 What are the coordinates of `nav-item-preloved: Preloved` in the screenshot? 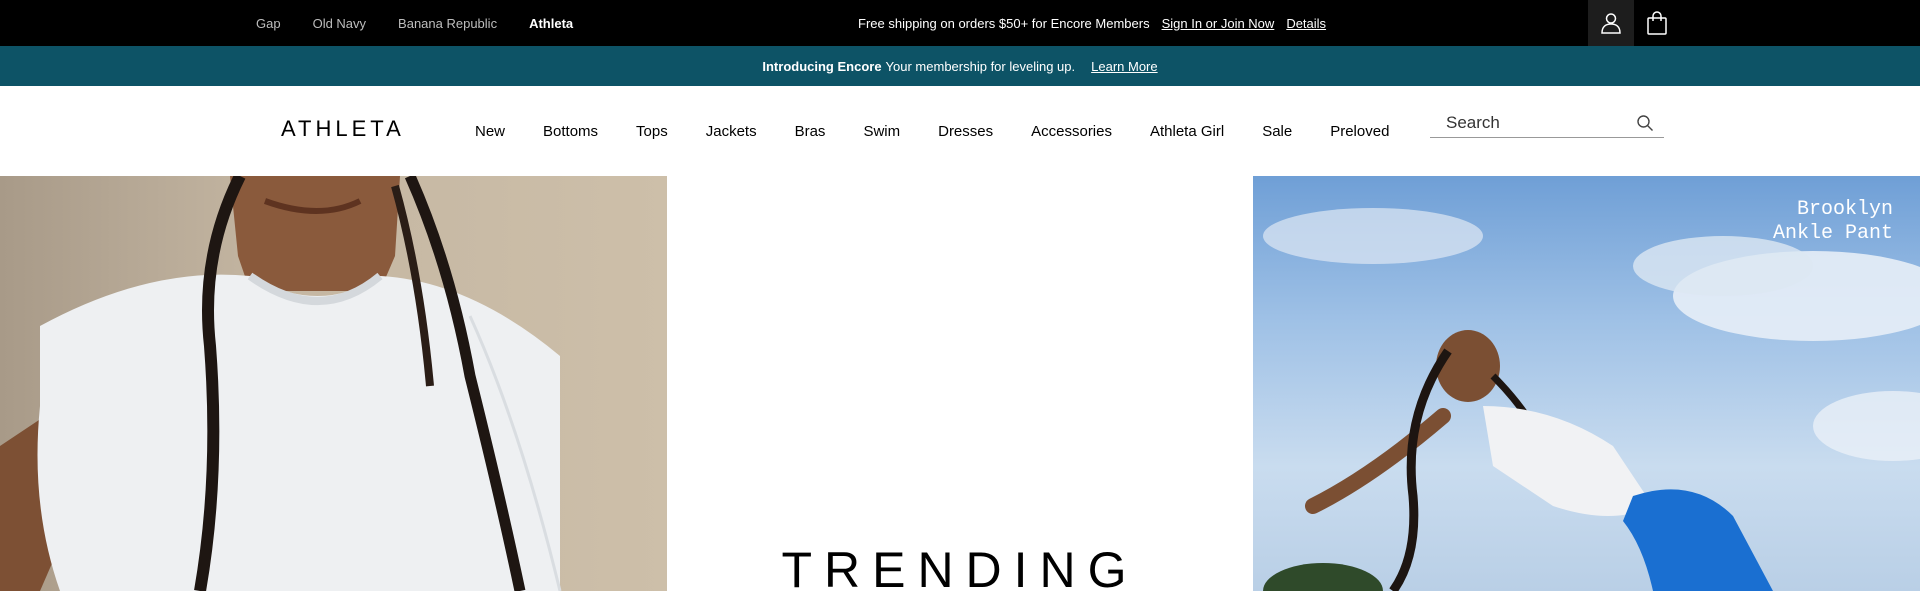 It's located at (1359, 131).